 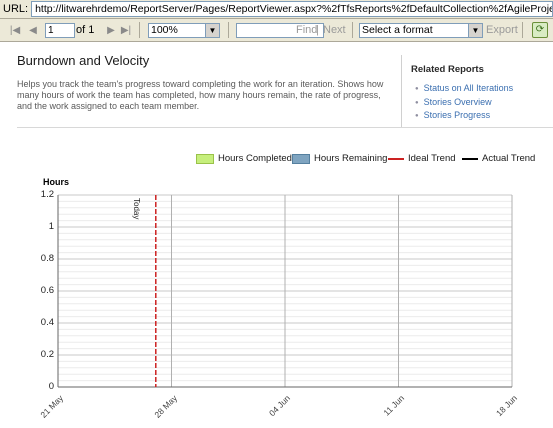 I want to click on y-tick-label: 1.2, so click(x=47, y=194).